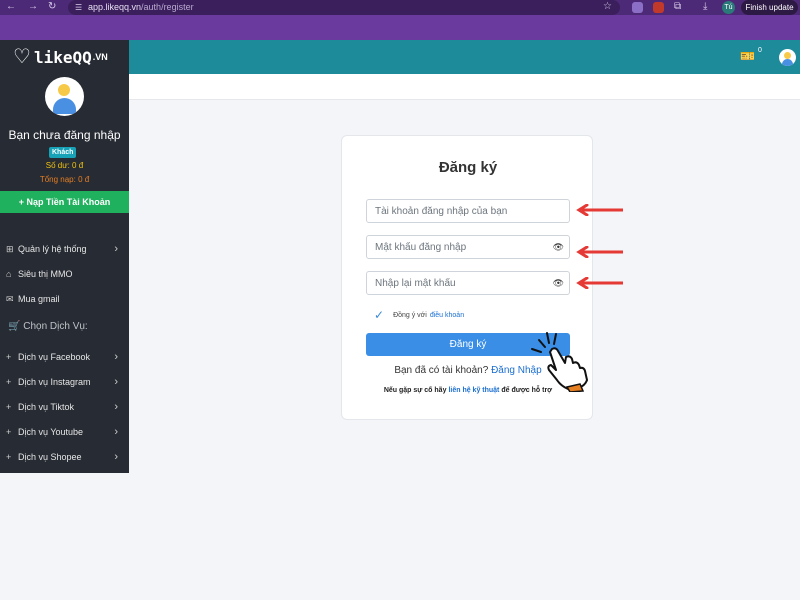 The image size is (800, 600). Describe the element at coordinates (45, 274) in the screenshot. I see `sidebar-item-label: Siêu thị MMO` at that location.